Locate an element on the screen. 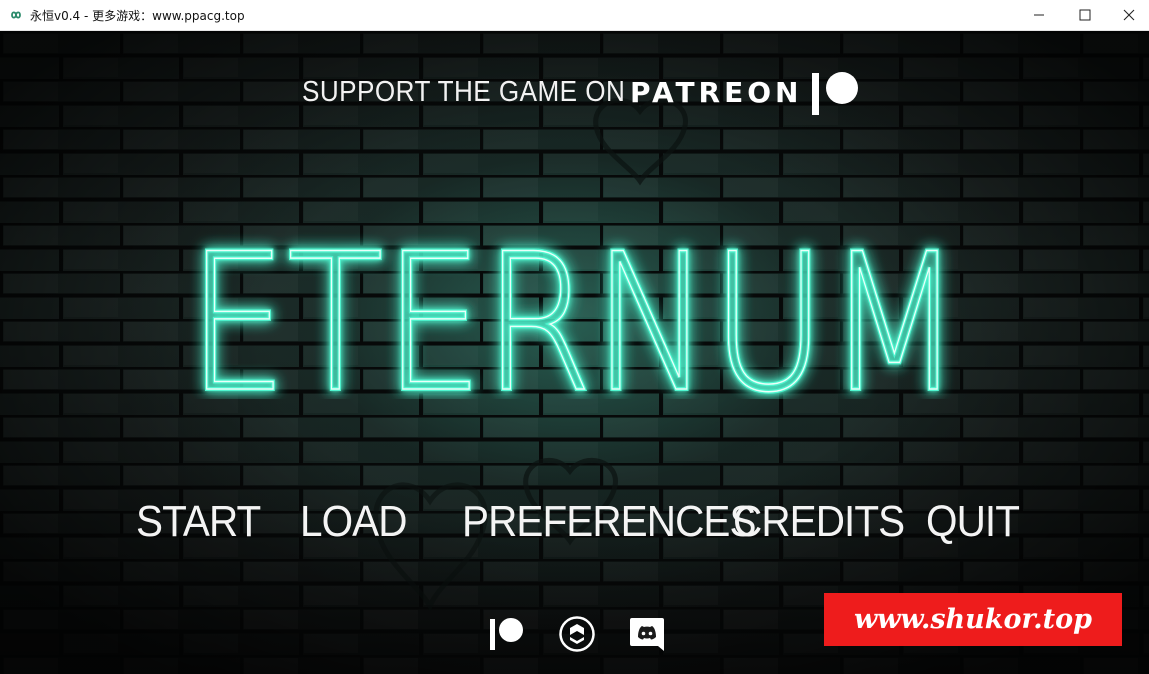 Image resolution: width=1149 pixels, height=674 pixels. watermark-banner: www.shukor.top is located at coordinates (973, 619).